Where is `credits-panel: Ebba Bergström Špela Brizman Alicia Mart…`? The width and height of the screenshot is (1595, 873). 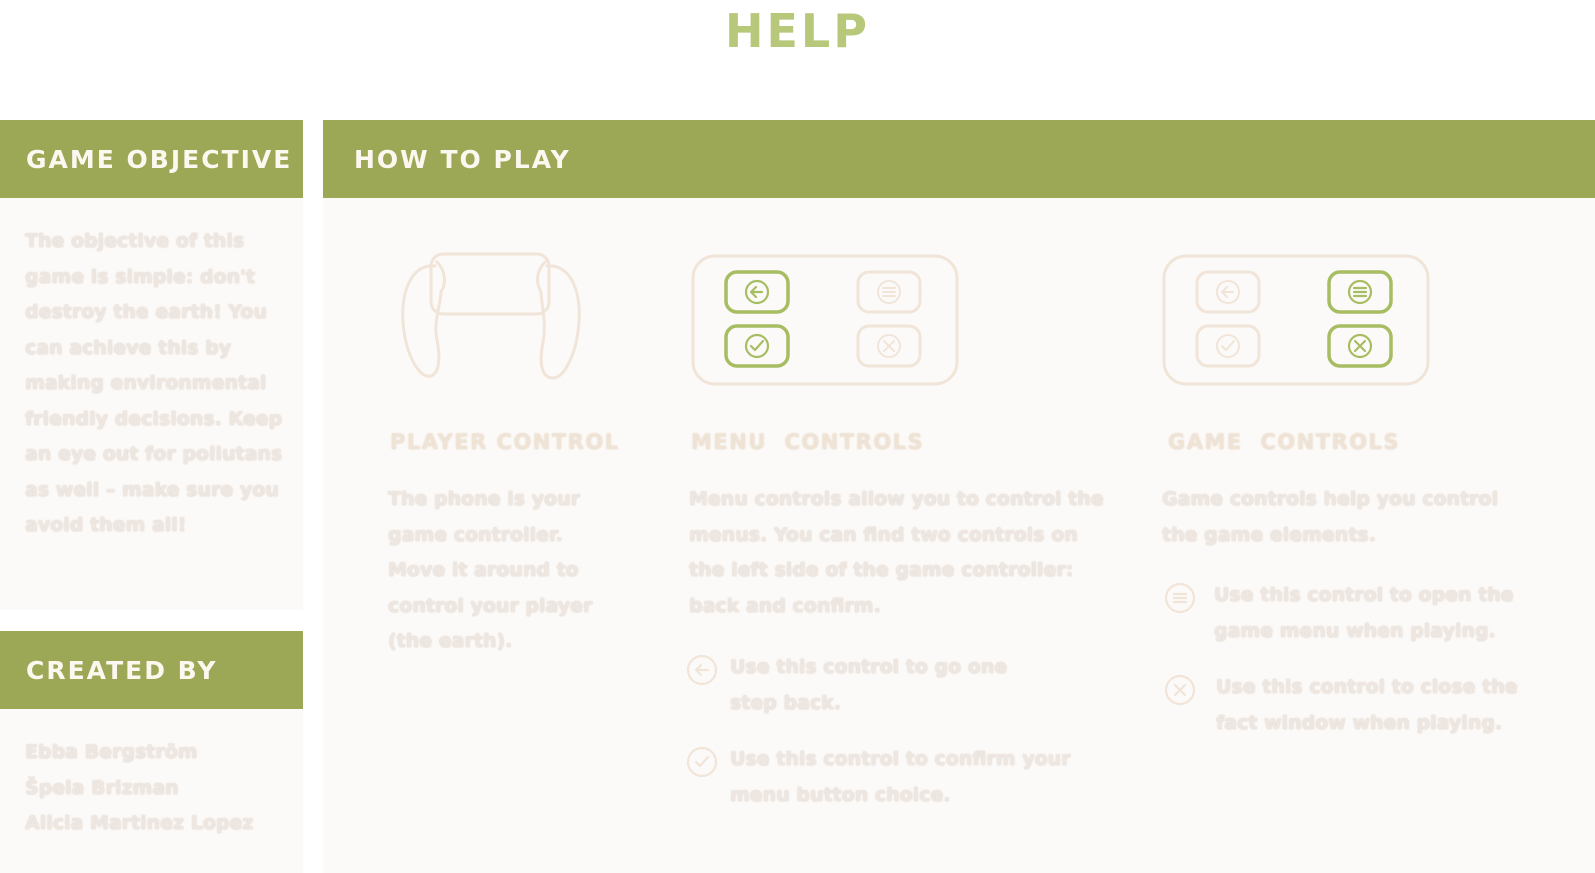 credits-panel: Ebba Bergström Špela Brizman Alicia Mart… is located at coordinates (151, 791).